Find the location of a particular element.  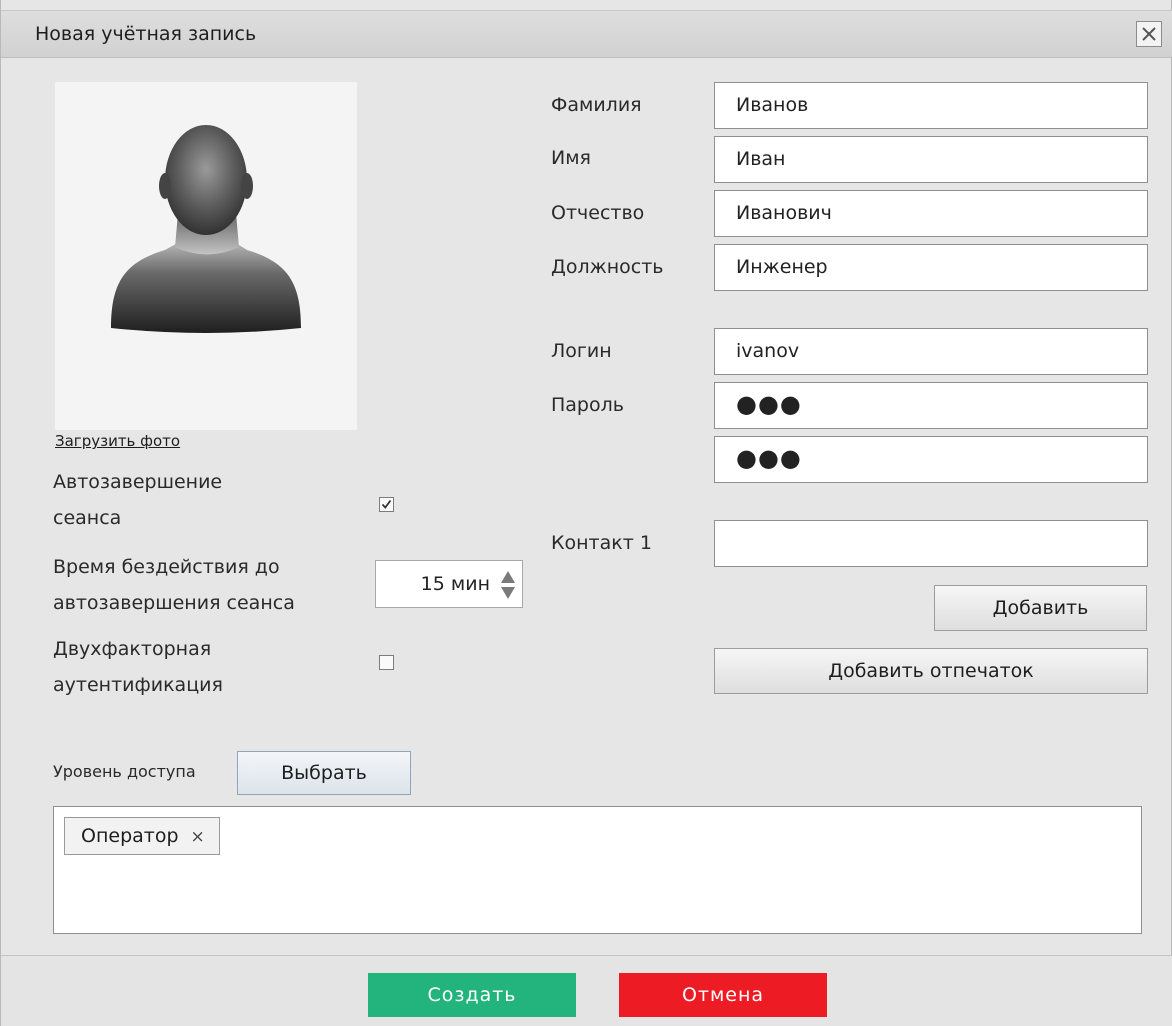

login-label: Логин is located at coordinates (581, 351).